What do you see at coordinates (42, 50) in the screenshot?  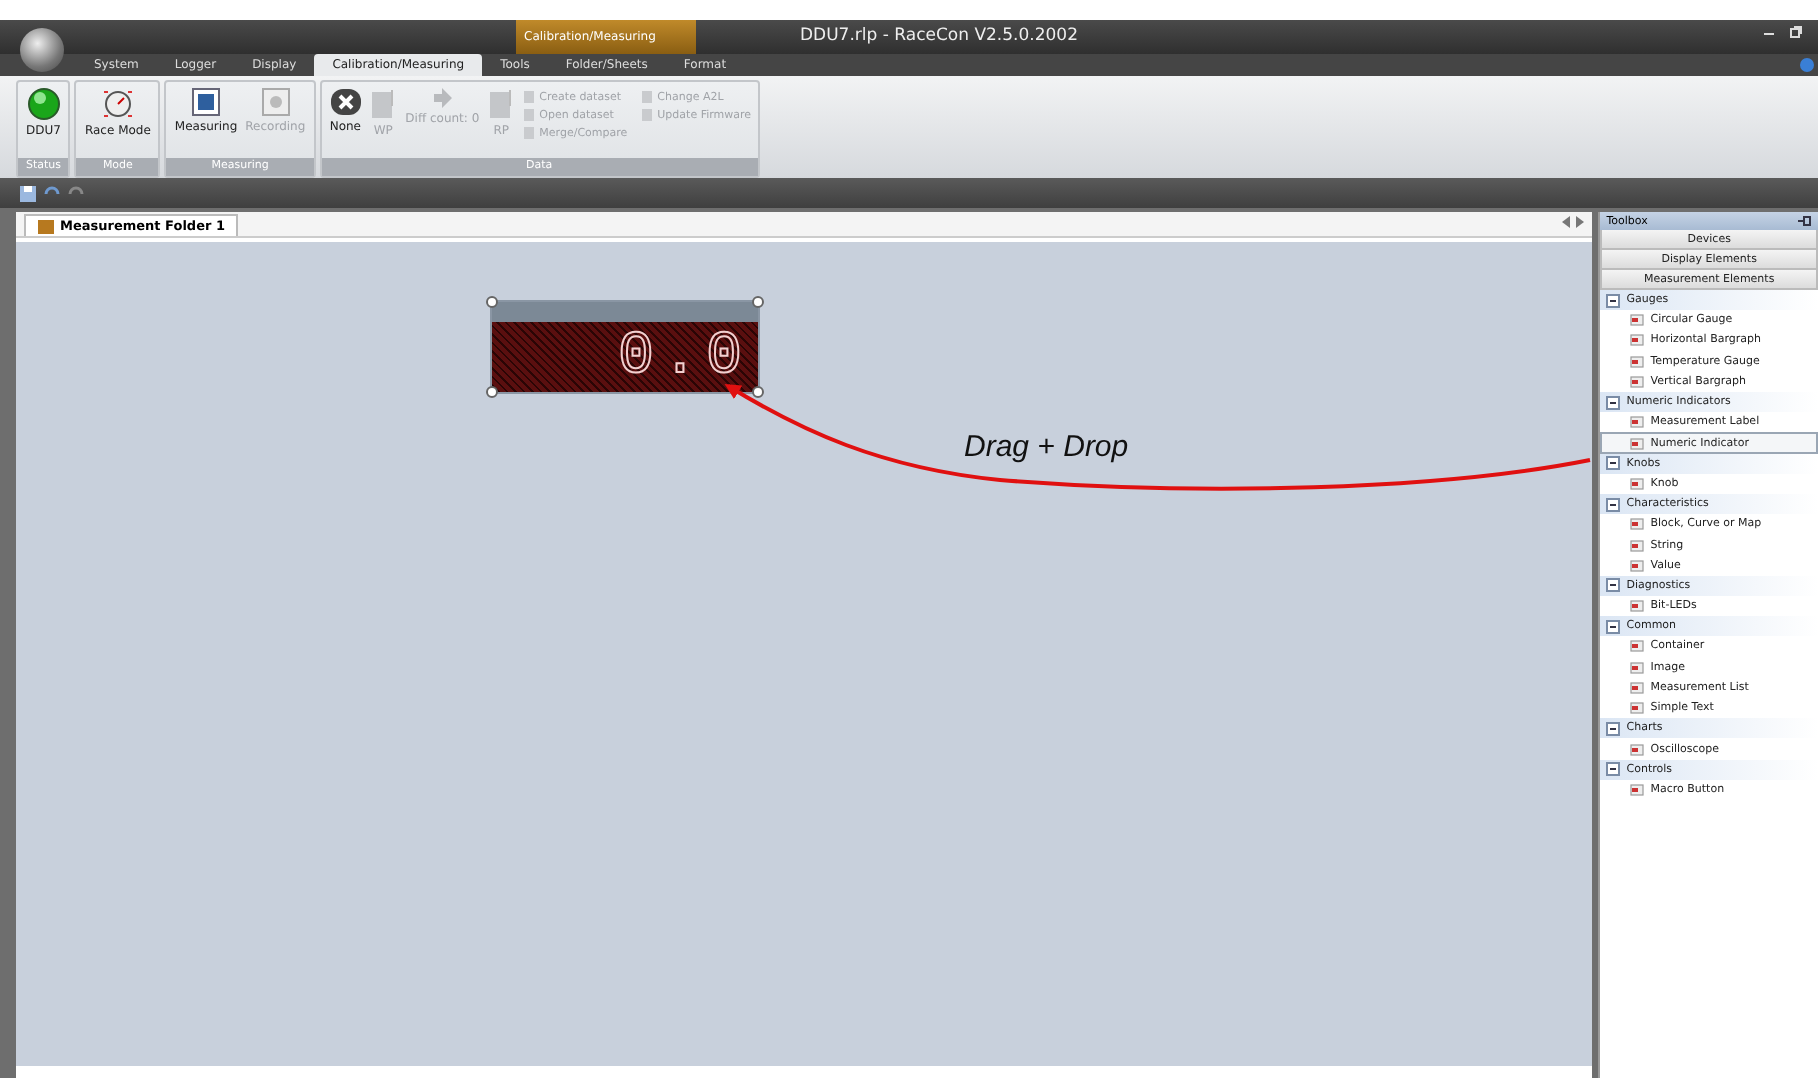 I see `app-menu-button` at bounding box center [42, 50].